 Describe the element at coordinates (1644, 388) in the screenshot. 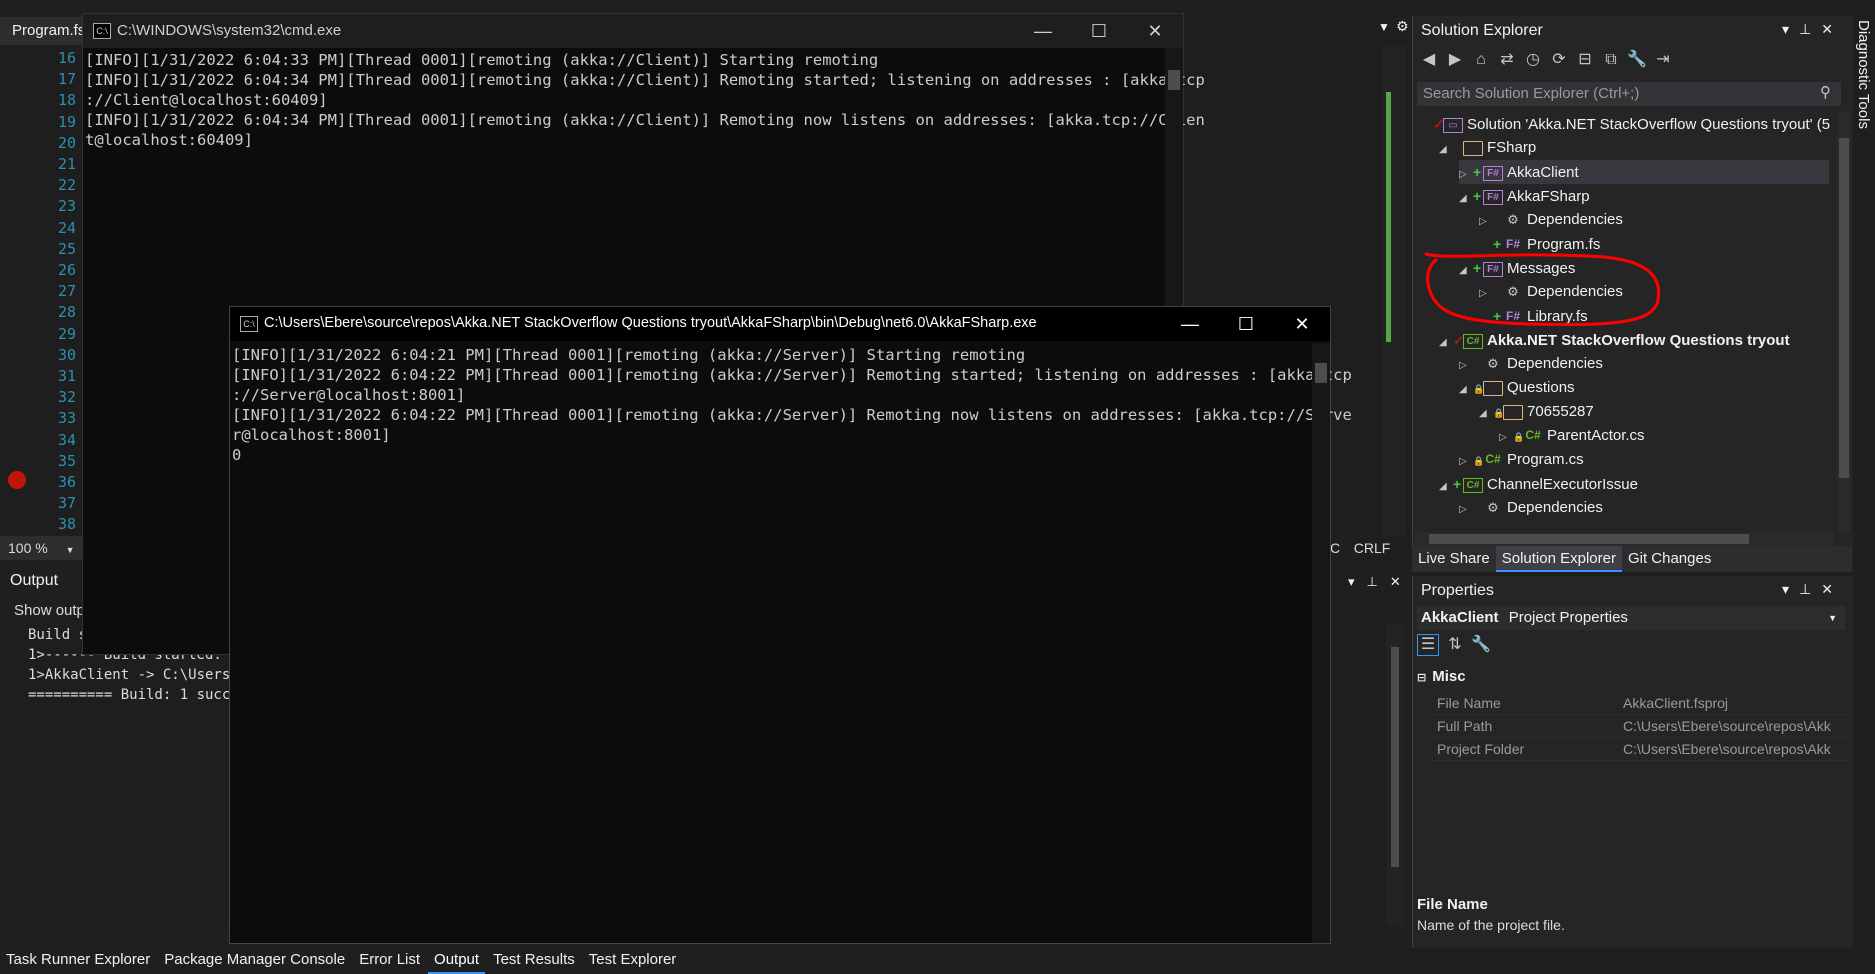

I see `tree-node: ◢ 🔒 Questions` at that location.